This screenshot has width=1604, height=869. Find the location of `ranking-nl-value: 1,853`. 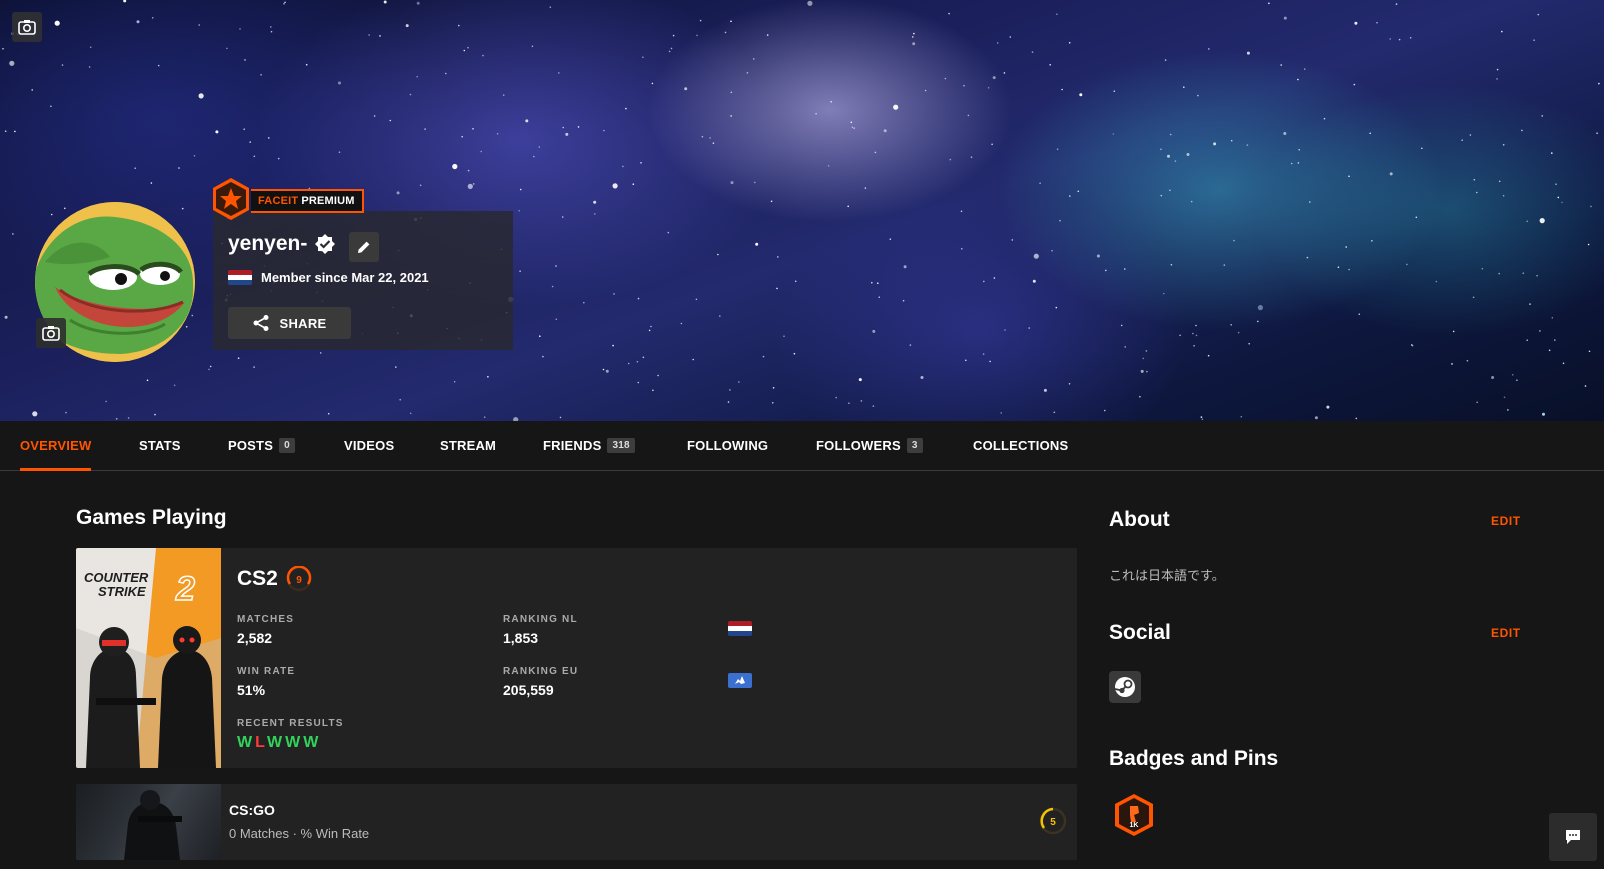

ranking-nl-value: 1,853 is located at coordinates (521, 638).